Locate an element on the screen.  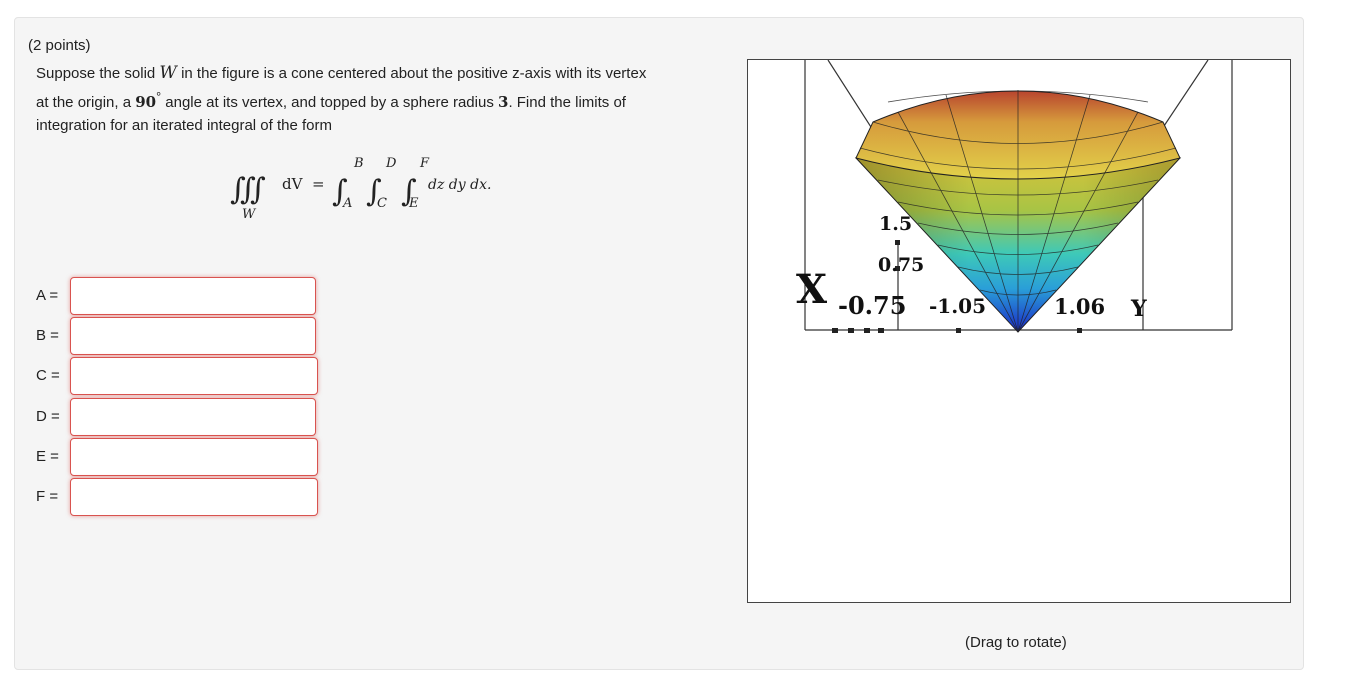
equals-sign: = is located at coordinates (318, 184).